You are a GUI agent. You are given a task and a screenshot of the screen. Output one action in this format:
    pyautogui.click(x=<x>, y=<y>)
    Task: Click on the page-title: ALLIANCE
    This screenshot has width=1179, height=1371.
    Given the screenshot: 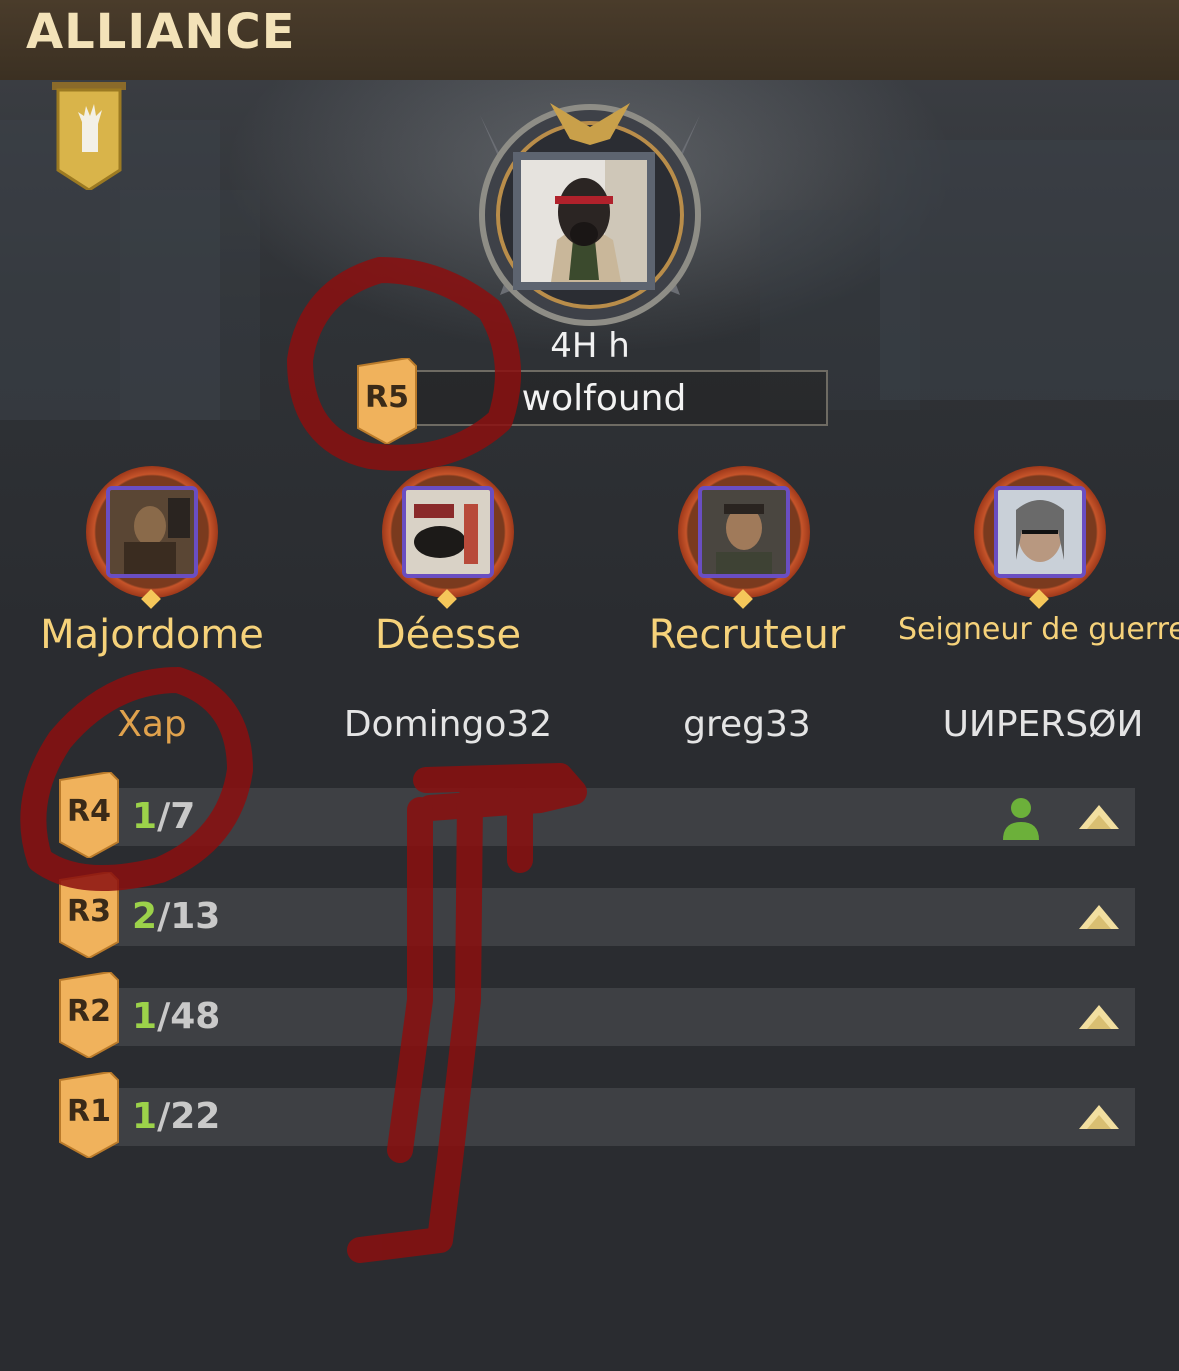 What is the action you would take?
    pyautogui.click(x=161, y=32)
    